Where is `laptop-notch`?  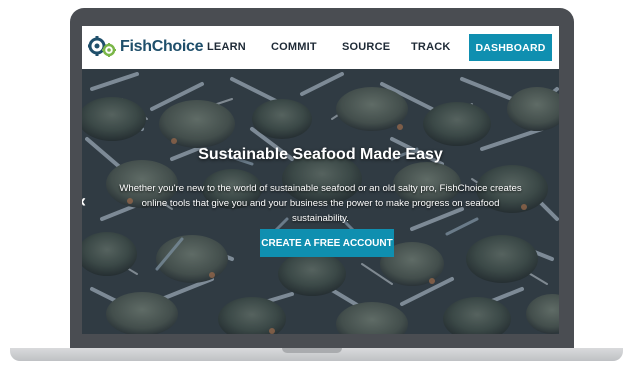 laptop-notch is located at coordinates (312, 350).